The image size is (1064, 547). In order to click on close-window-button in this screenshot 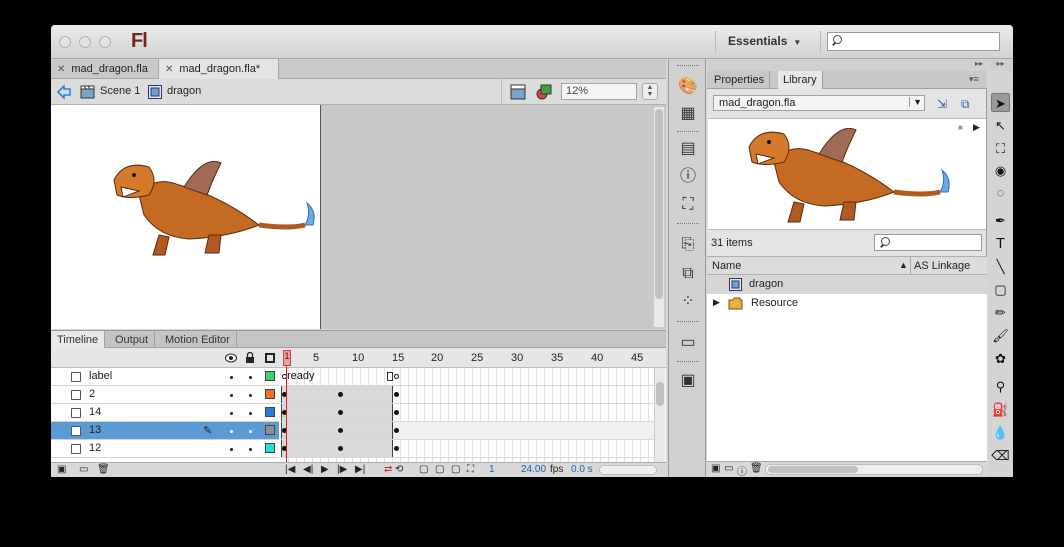, I will do `click(65, 42)`.